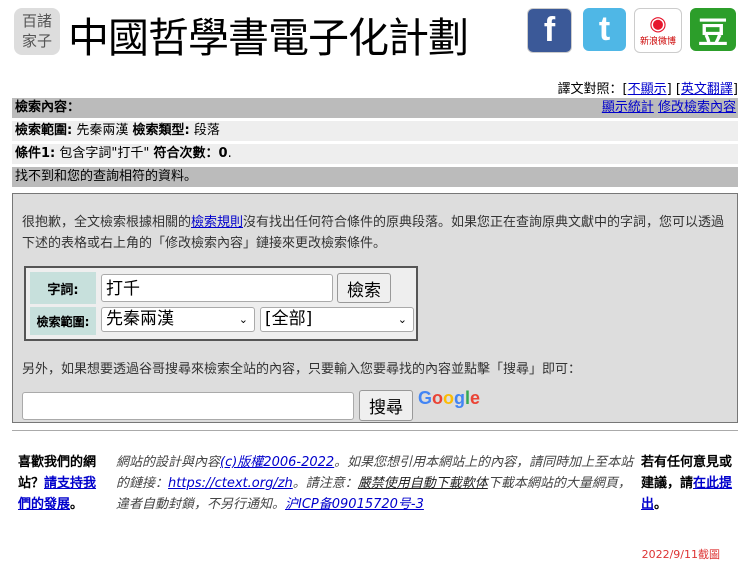 The height and width of the screenshot is (579, 740). What do you see at coordinates (161, 130) in the screenshot?
I see `type-label: 檢索類型:` at bounding box center [161, 130].